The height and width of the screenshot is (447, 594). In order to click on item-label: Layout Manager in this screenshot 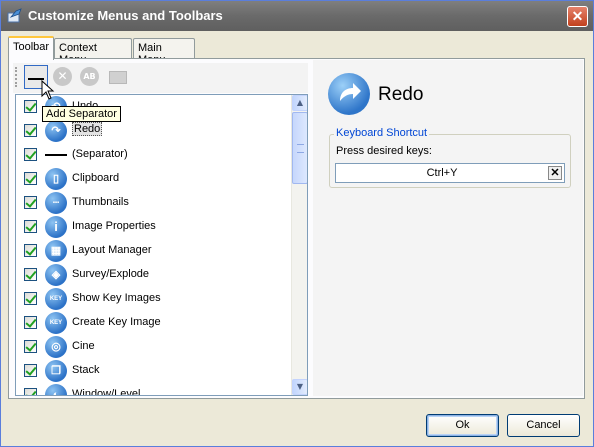, I will do `click(112, 250)`.